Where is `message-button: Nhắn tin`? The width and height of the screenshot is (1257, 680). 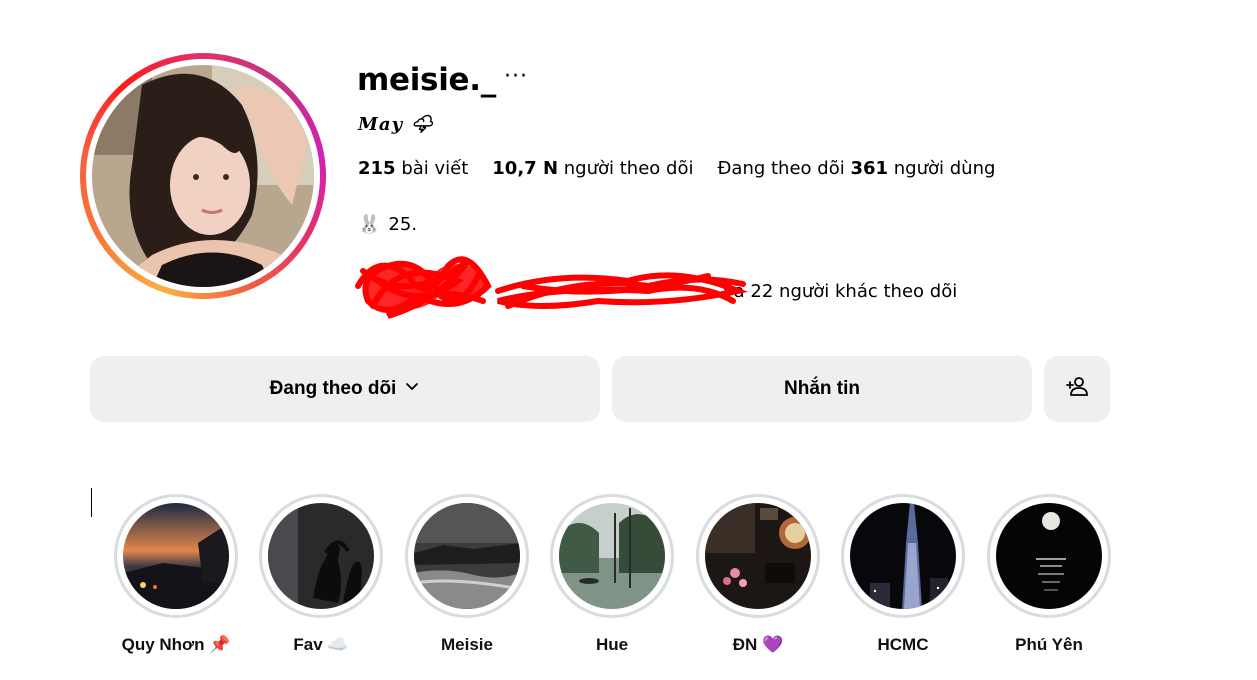
message-button: Nhắn tin is located at coordinates (822, 389).